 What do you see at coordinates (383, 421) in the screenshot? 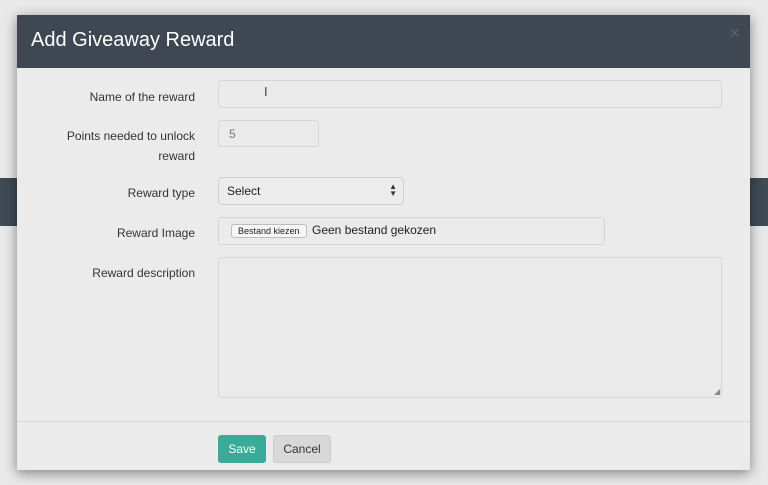
I see `footer-divider` at bounding box center [383, 421].